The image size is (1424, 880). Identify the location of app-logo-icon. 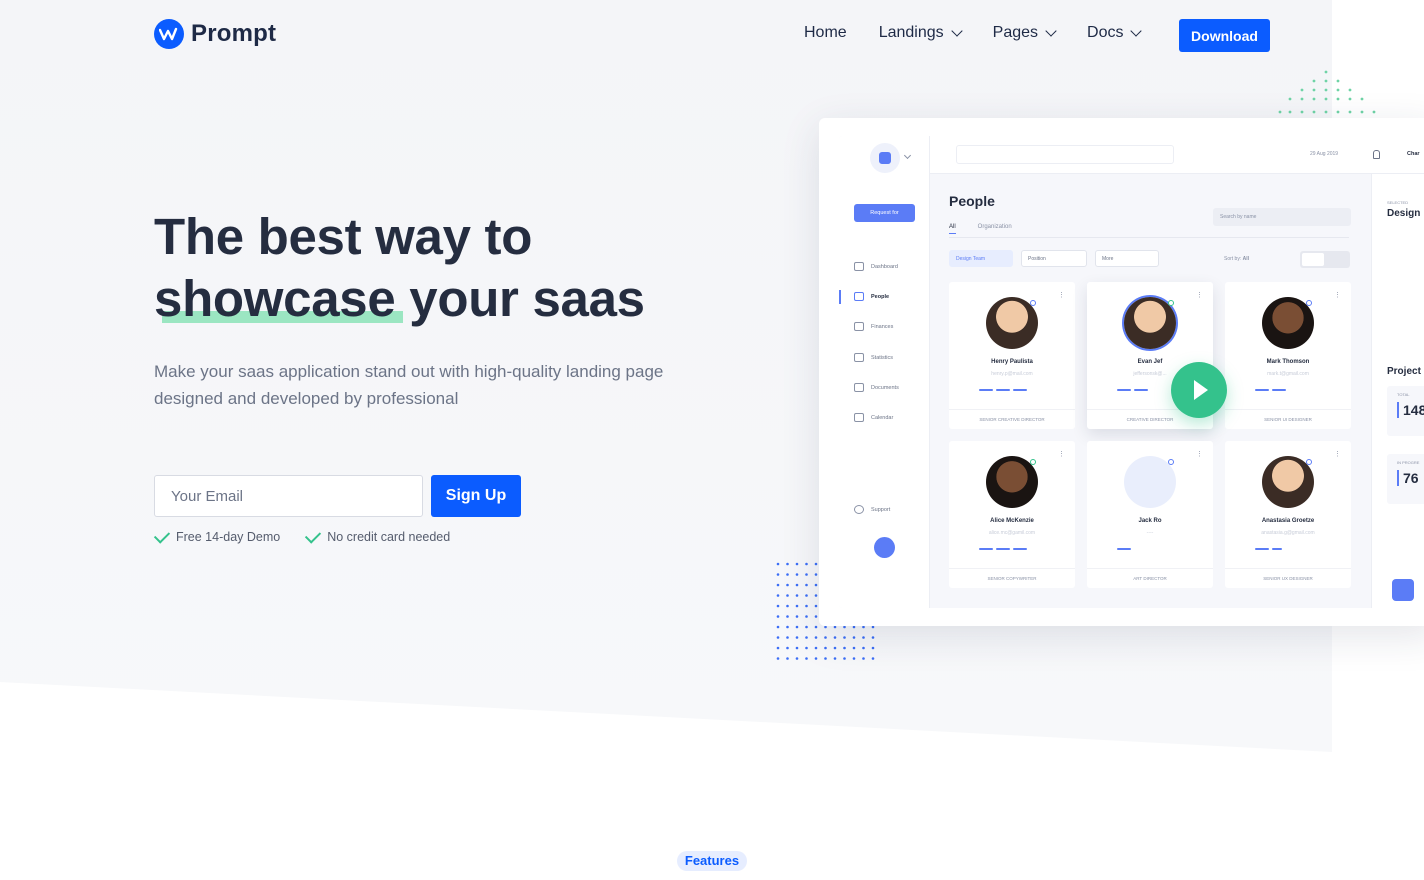
(885, 158).